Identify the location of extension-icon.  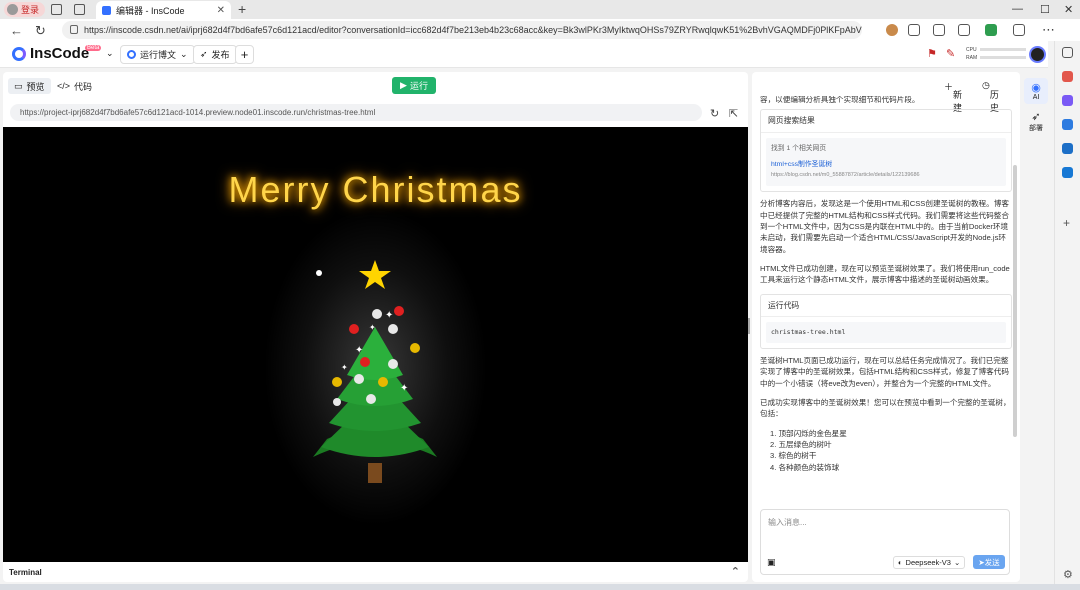
(914, 30).